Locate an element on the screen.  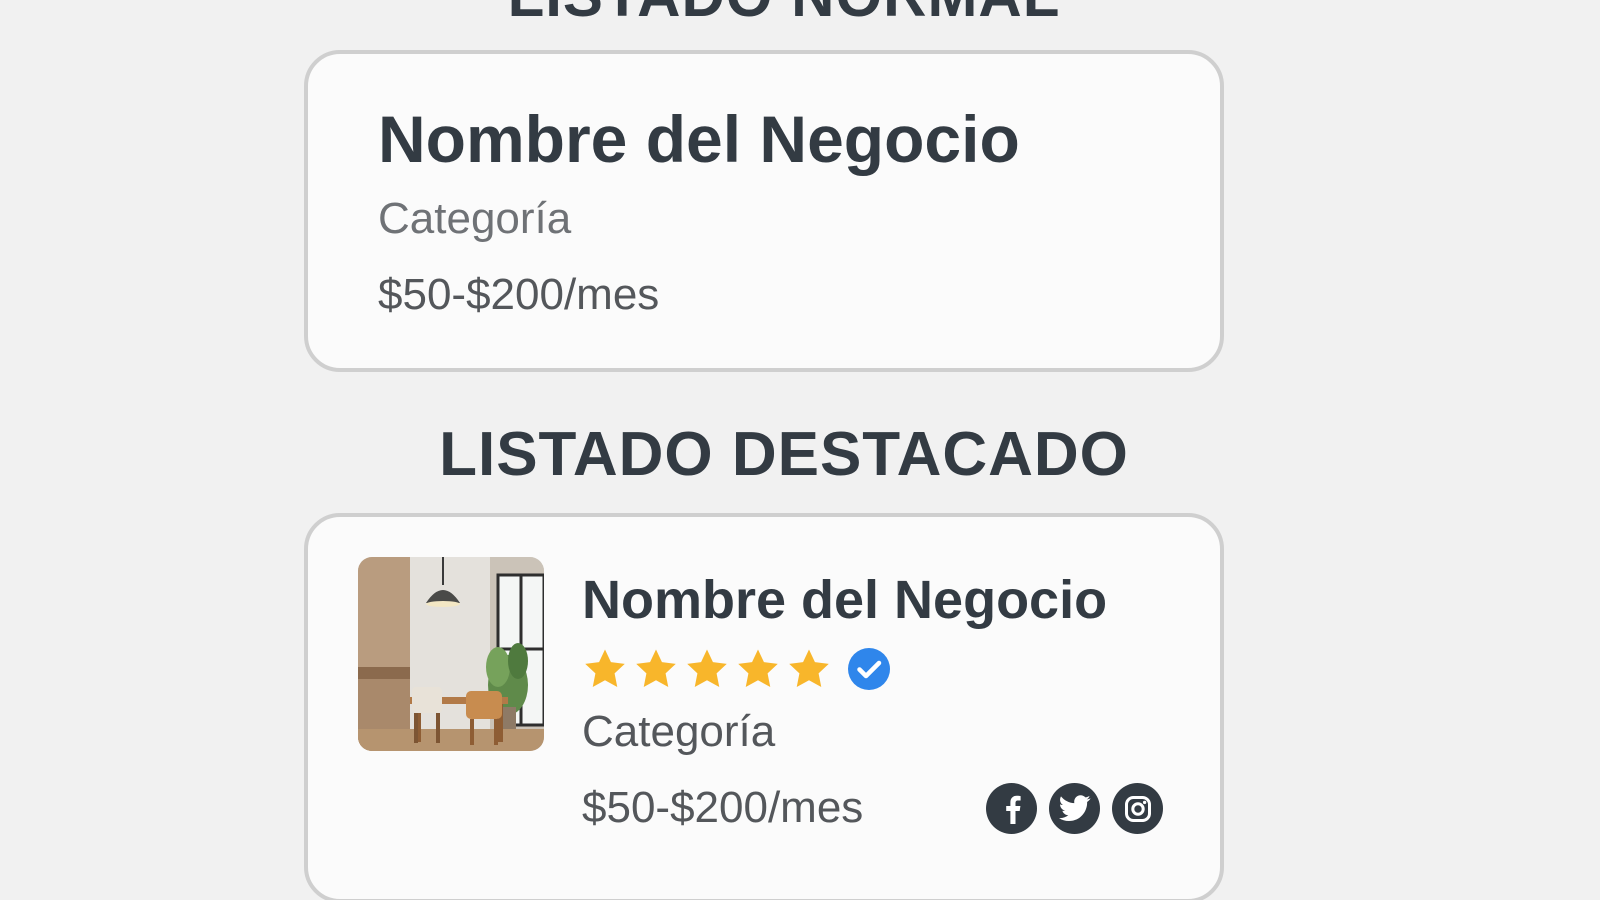
normal-listing-heading: LISTADO NORMAL is located at coordinates (784, 13).